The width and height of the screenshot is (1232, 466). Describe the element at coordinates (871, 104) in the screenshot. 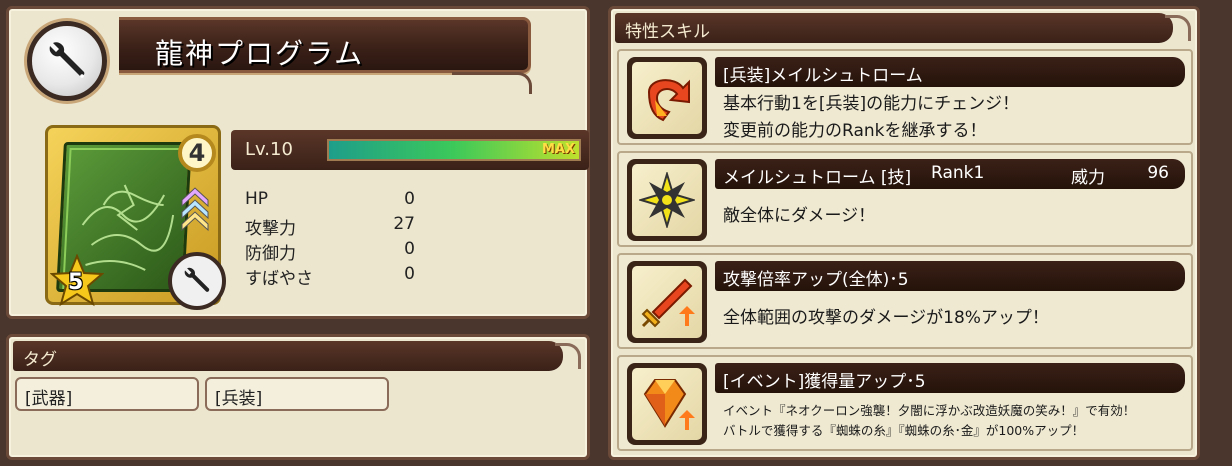

I see `skill-desc-line: 基本行動1を[兵装]の能力にチェンジ！` at that location.